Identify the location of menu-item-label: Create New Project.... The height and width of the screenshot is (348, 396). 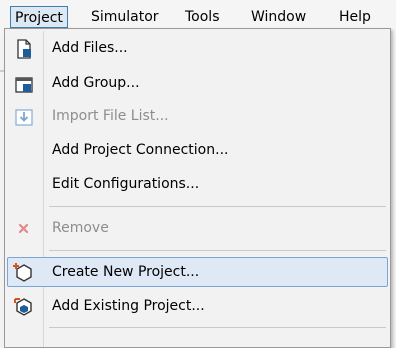
(126, 272).